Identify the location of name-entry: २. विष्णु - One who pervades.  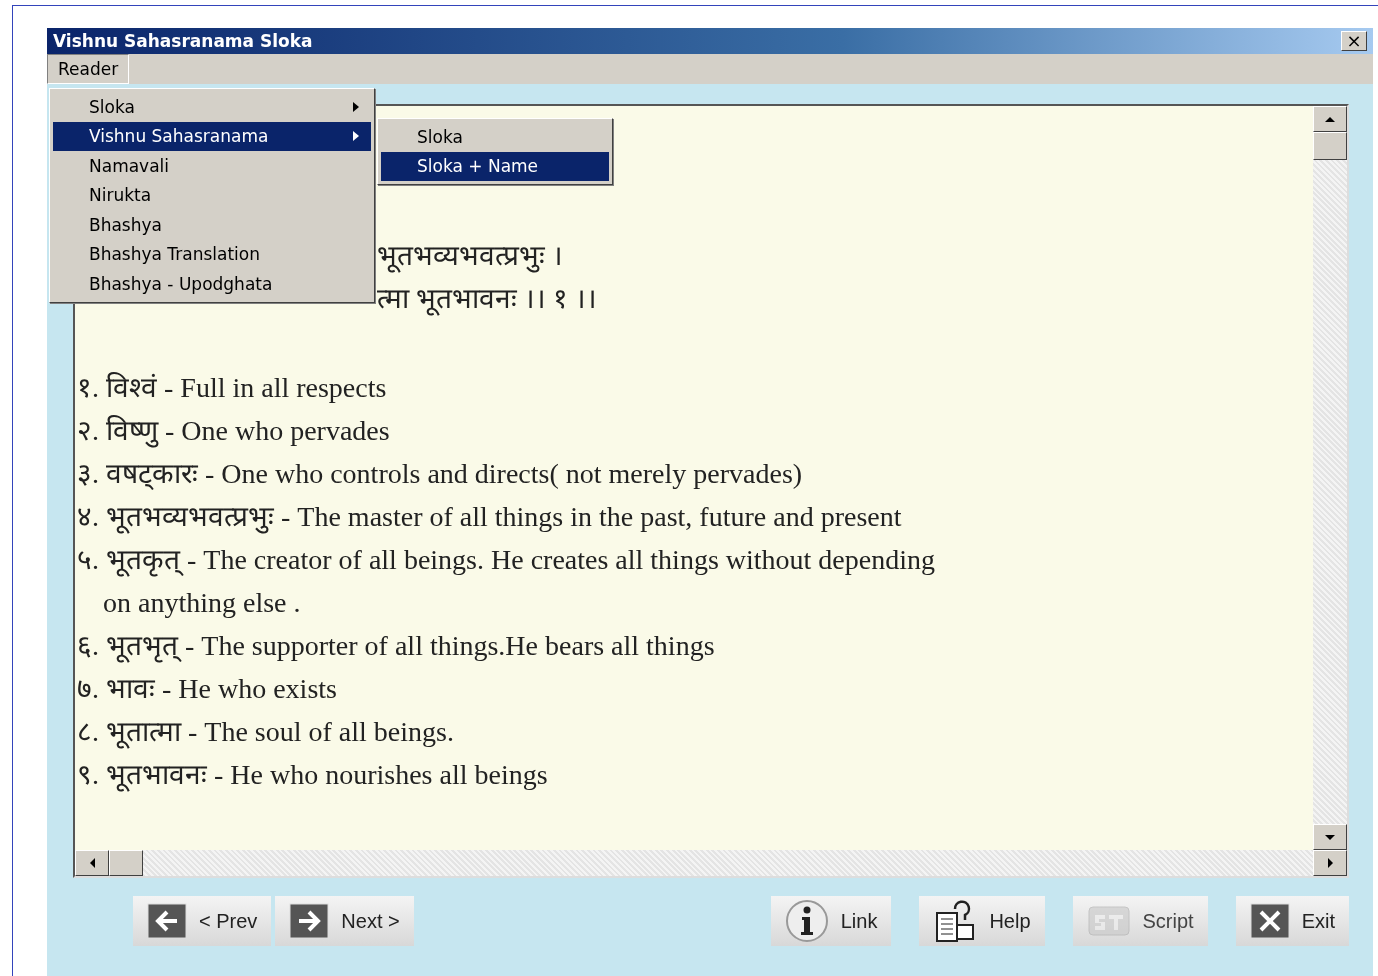
(234, 432).